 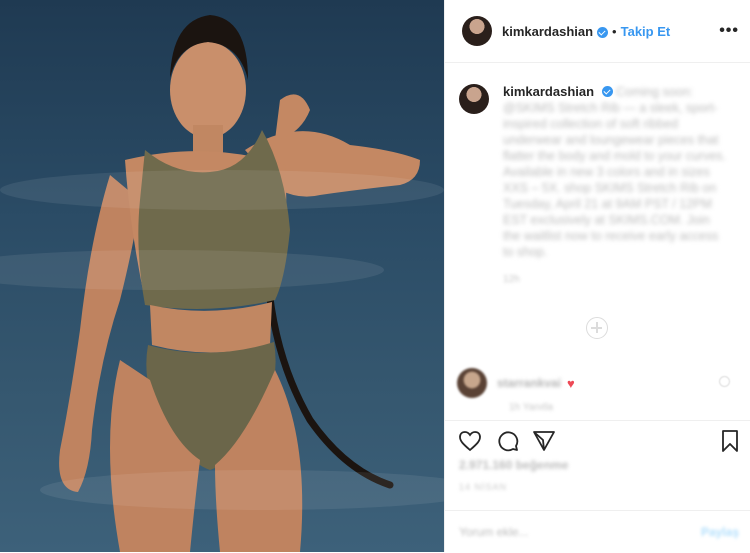 What do you see at coordinates (531, 407) in the screenshot?
I see `comment-meta: 1h Yanıtla` at bounding box center [531, 407].